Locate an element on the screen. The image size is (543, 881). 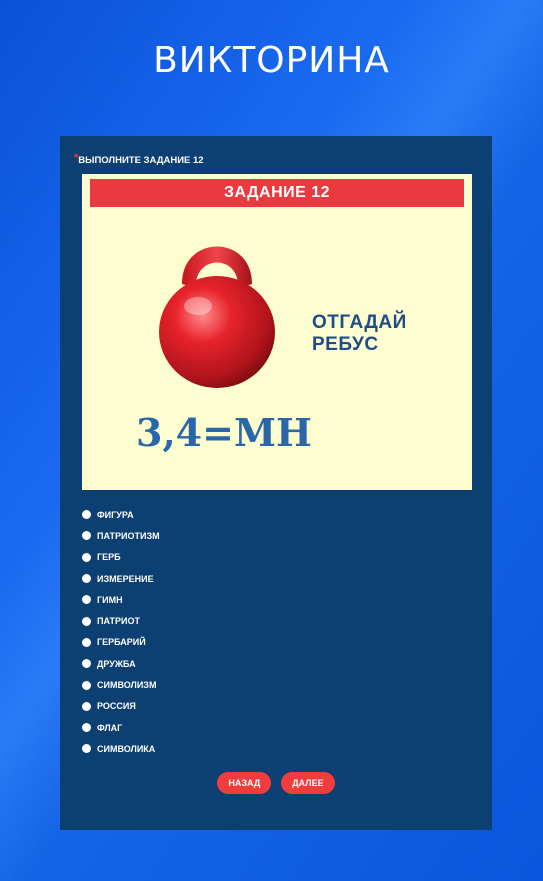
option-gerb: ГЕРБ is located at coordinates (121, 557).